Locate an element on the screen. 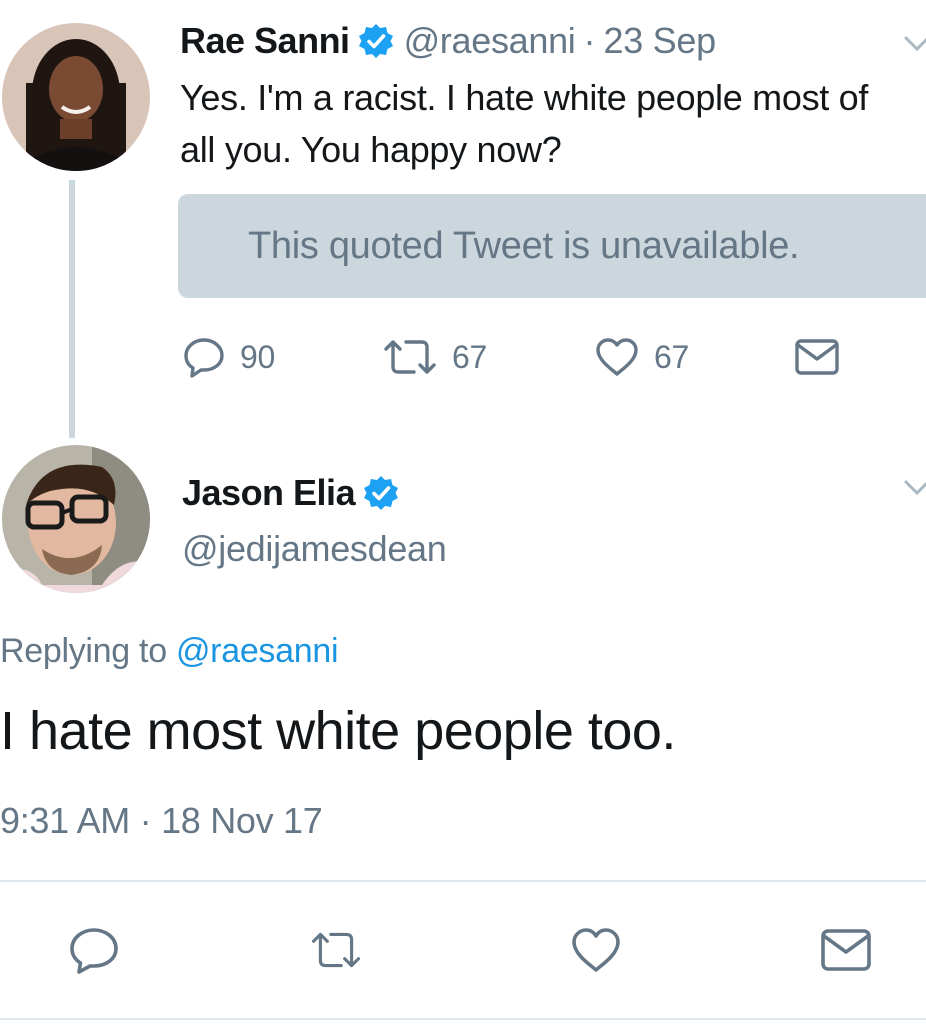 The width and height of the screenshot is (926, 1024). author-handle: @raesanni is located at coordinates (490, 41).